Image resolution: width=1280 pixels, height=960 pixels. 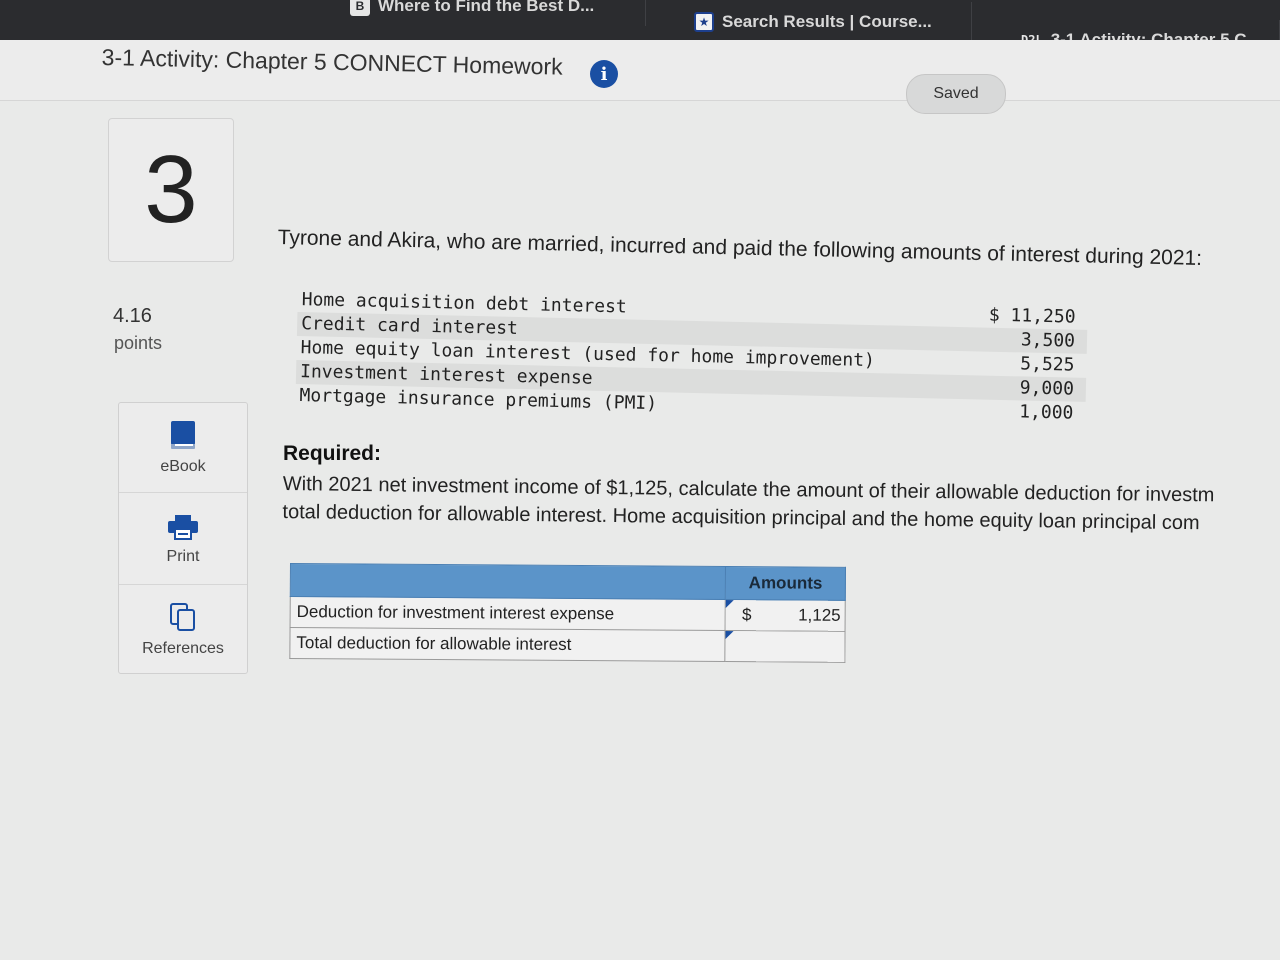 I want to click on book-icon, so click(x=183, y=434).